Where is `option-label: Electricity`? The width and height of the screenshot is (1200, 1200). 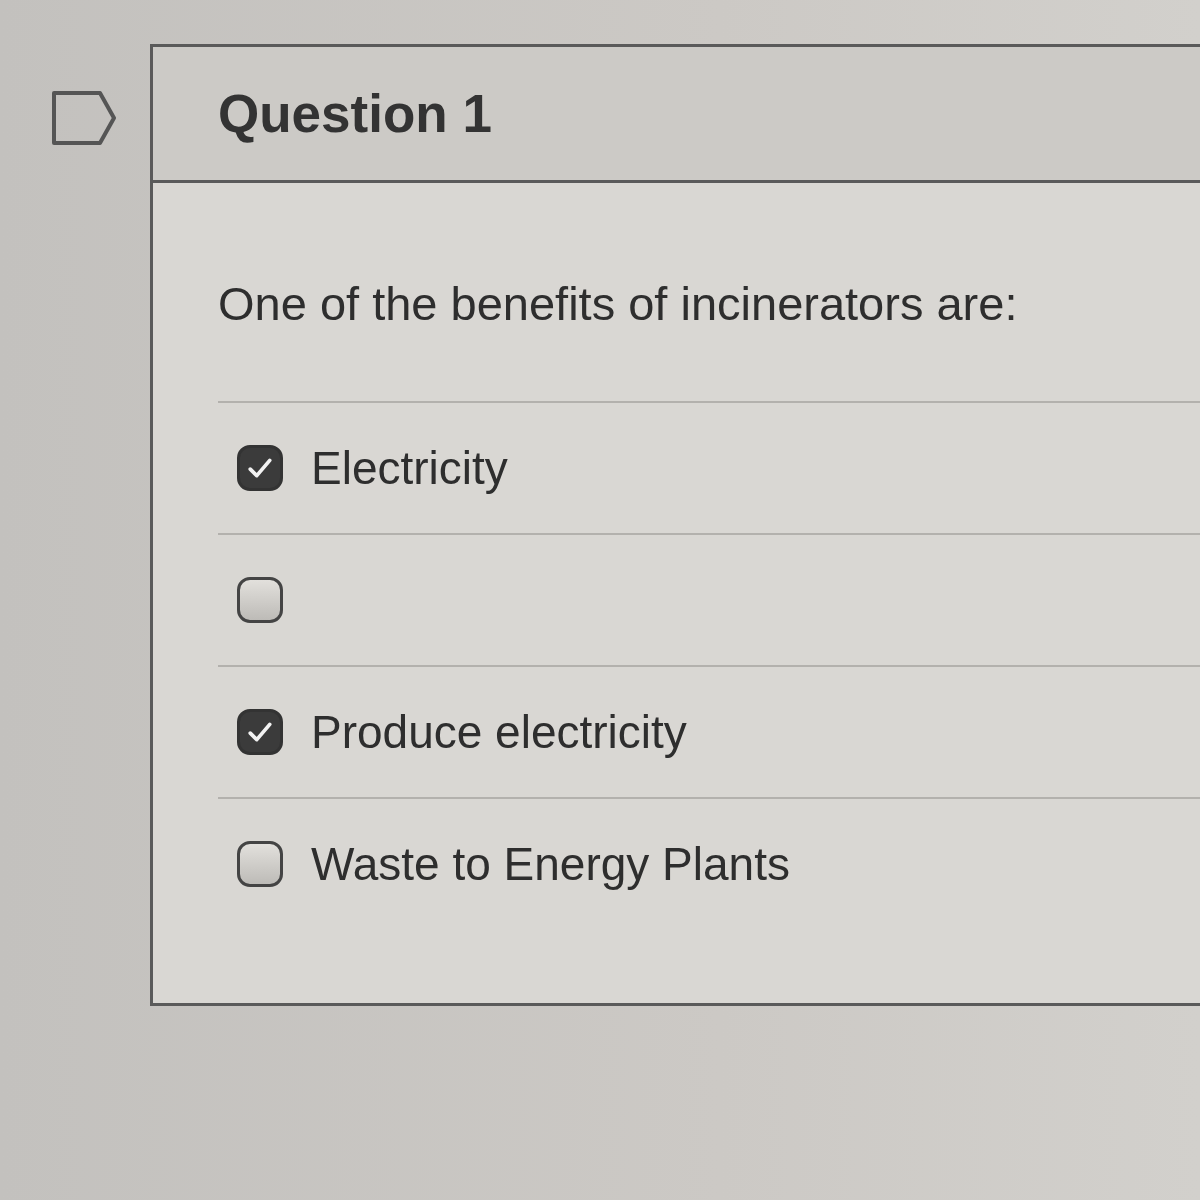 option-label: Electricity is located at coordinates (409, 468).